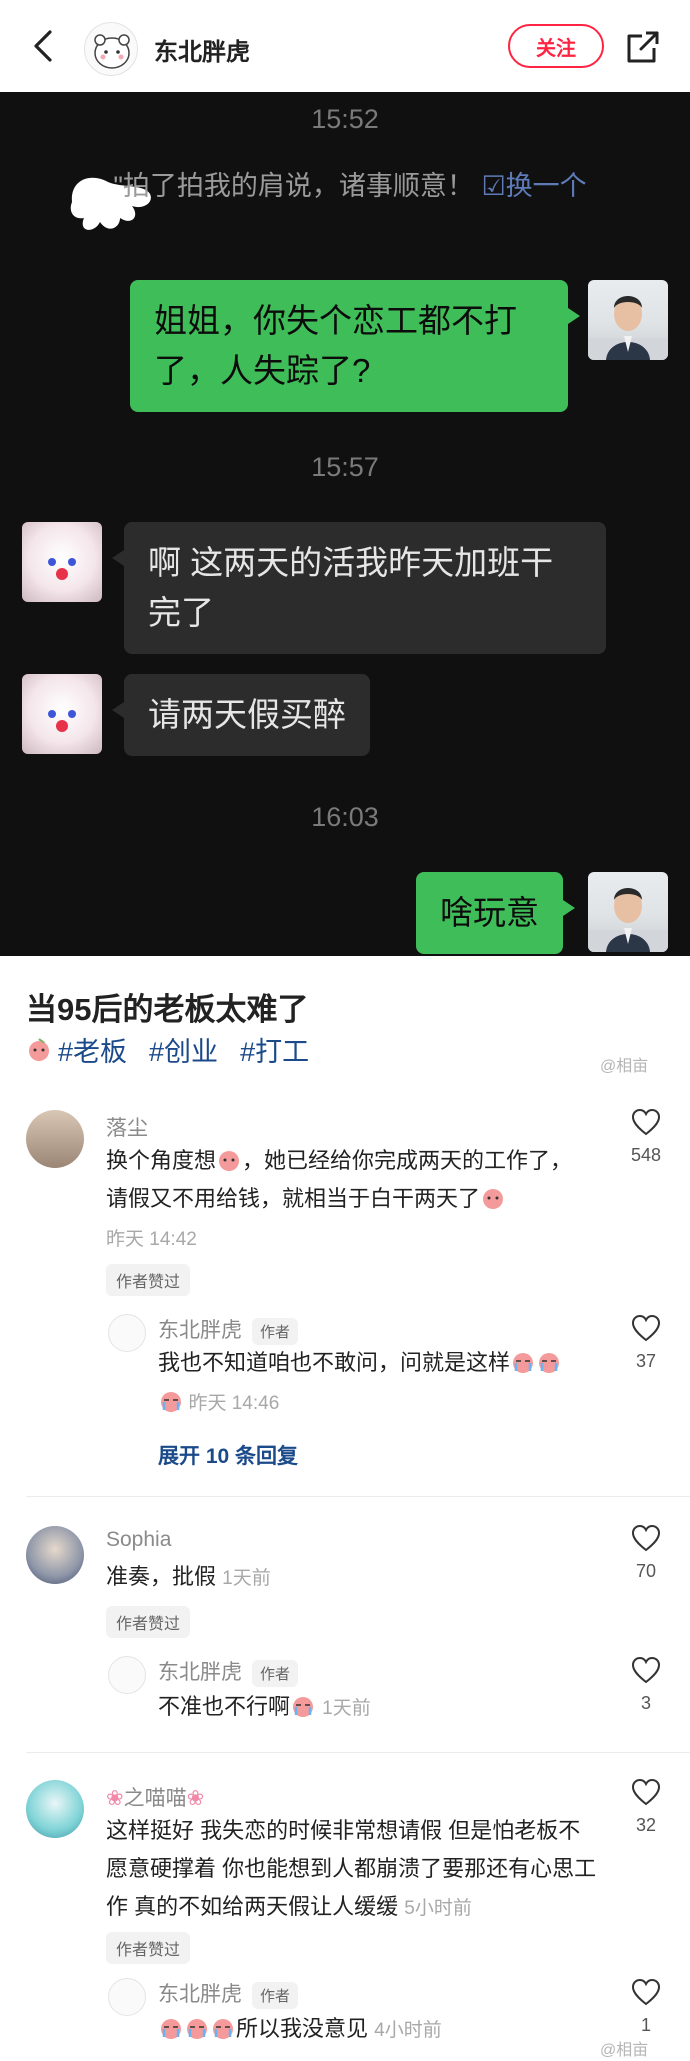 The width and height of the screenshot is (690, 2061). I want to click on like-button: 3, so click(646, 1685).